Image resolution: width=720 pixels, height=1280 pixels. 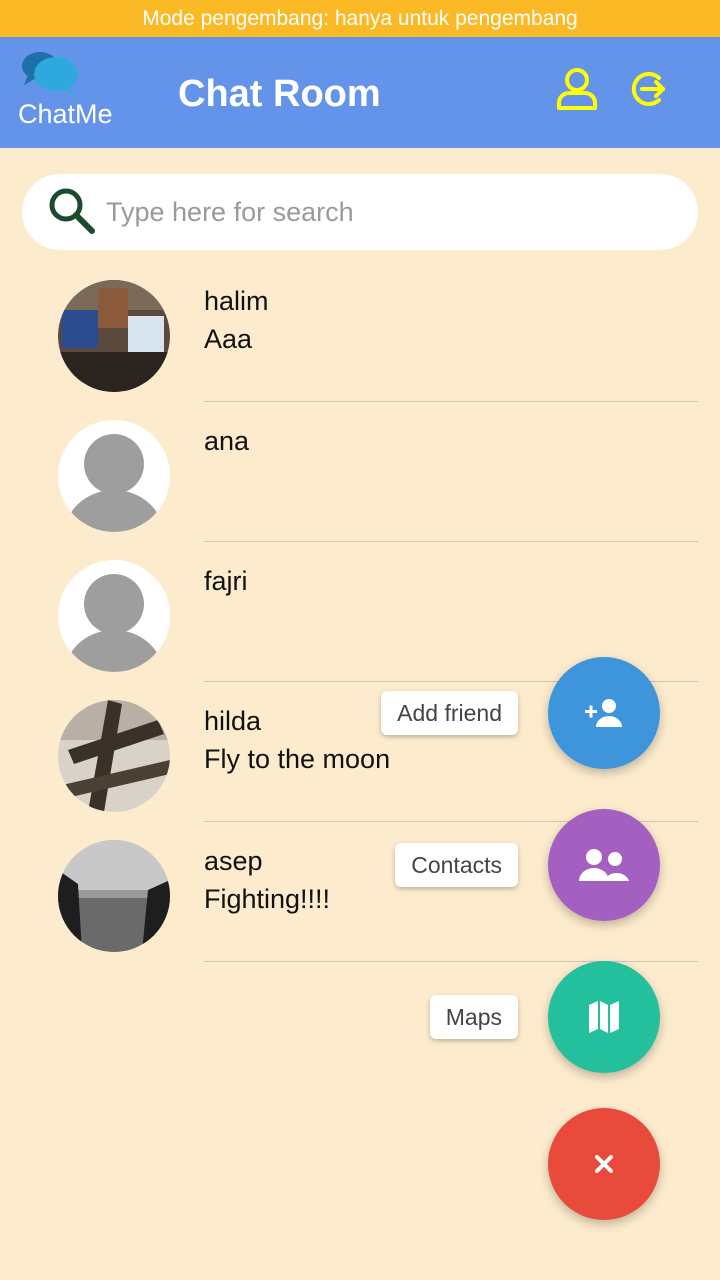 I want to click on chat-name: fajri, so click(x=226, y=581).